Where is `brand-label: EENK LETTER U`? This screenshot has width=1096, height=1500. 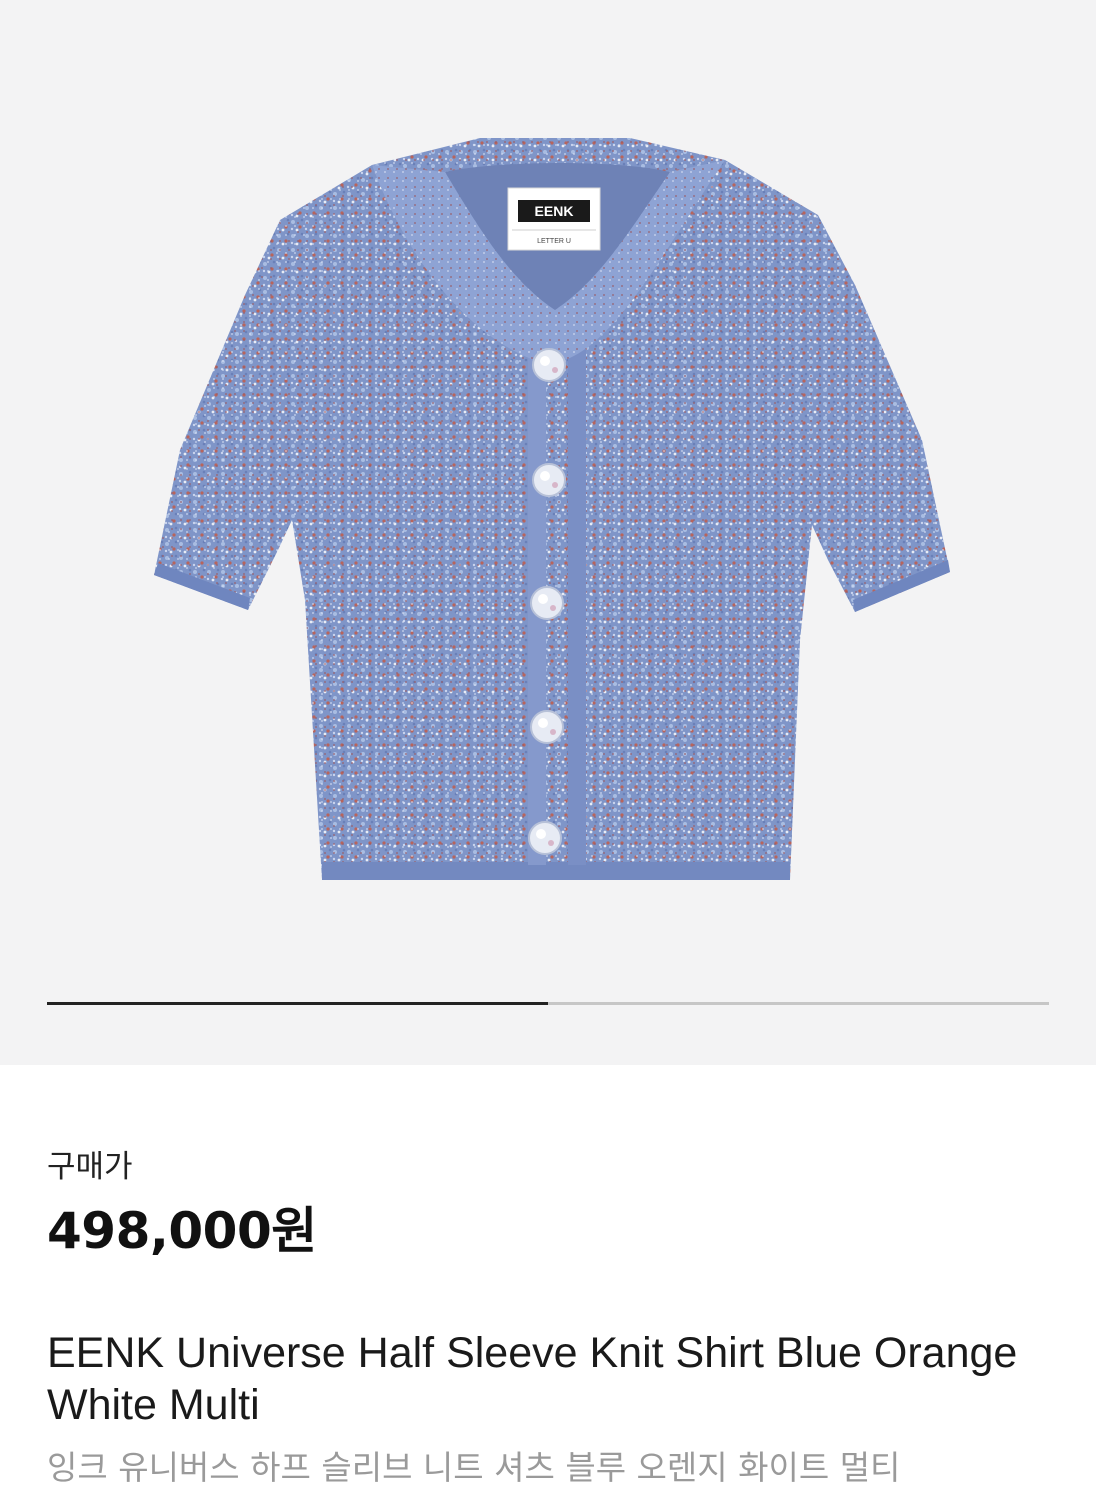
brand-label: EENK LETTER U is located at coordinates (554, 219).